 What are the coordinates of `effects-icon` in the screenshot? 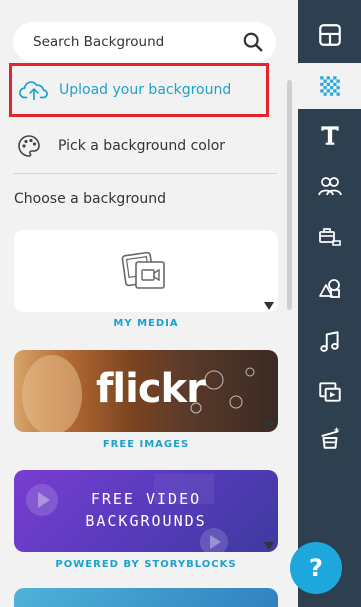 It's located at (330, 438).